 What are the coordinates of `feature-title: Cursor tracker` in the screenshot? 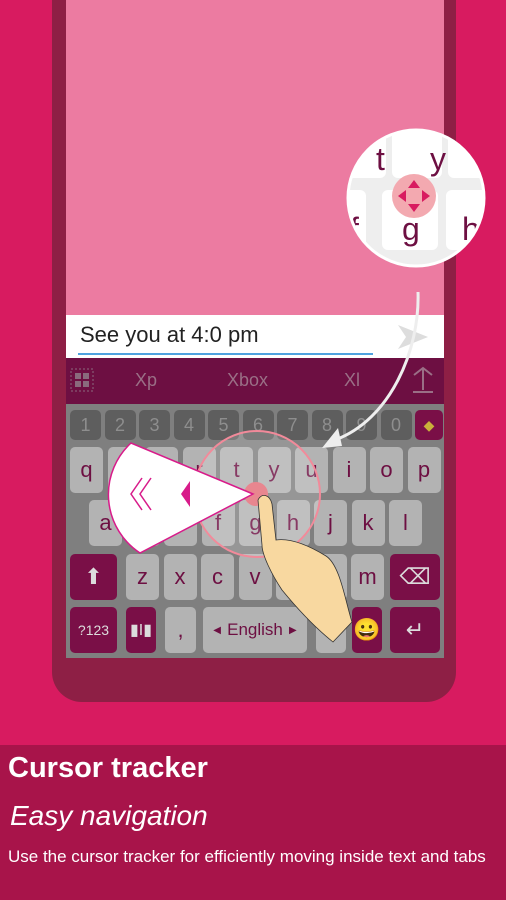 It's located at (108, 768).